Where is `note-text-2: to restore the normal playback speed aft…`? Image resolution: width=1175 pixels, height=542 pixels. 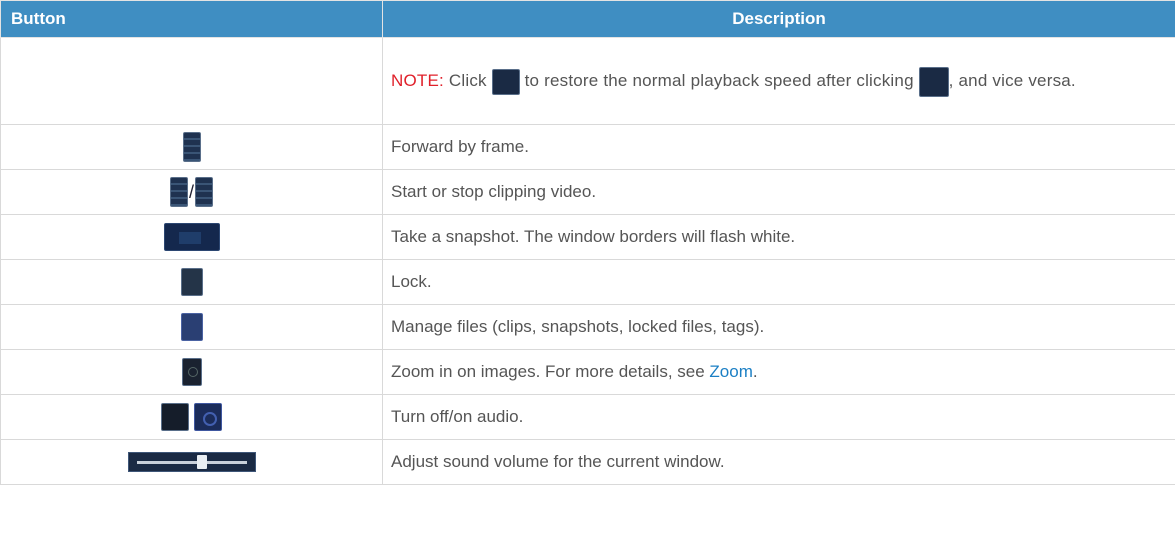 note-text-2: to restore the normal playback speed aft… is located at coordinates (719, 80).